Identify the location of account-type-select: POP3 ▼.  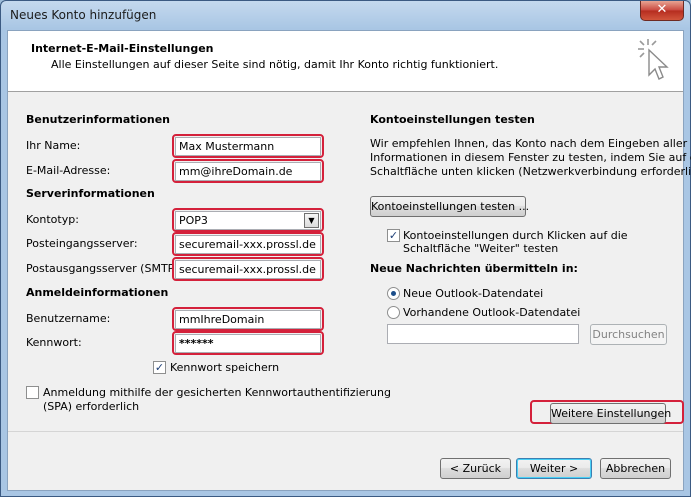
(248, 220).